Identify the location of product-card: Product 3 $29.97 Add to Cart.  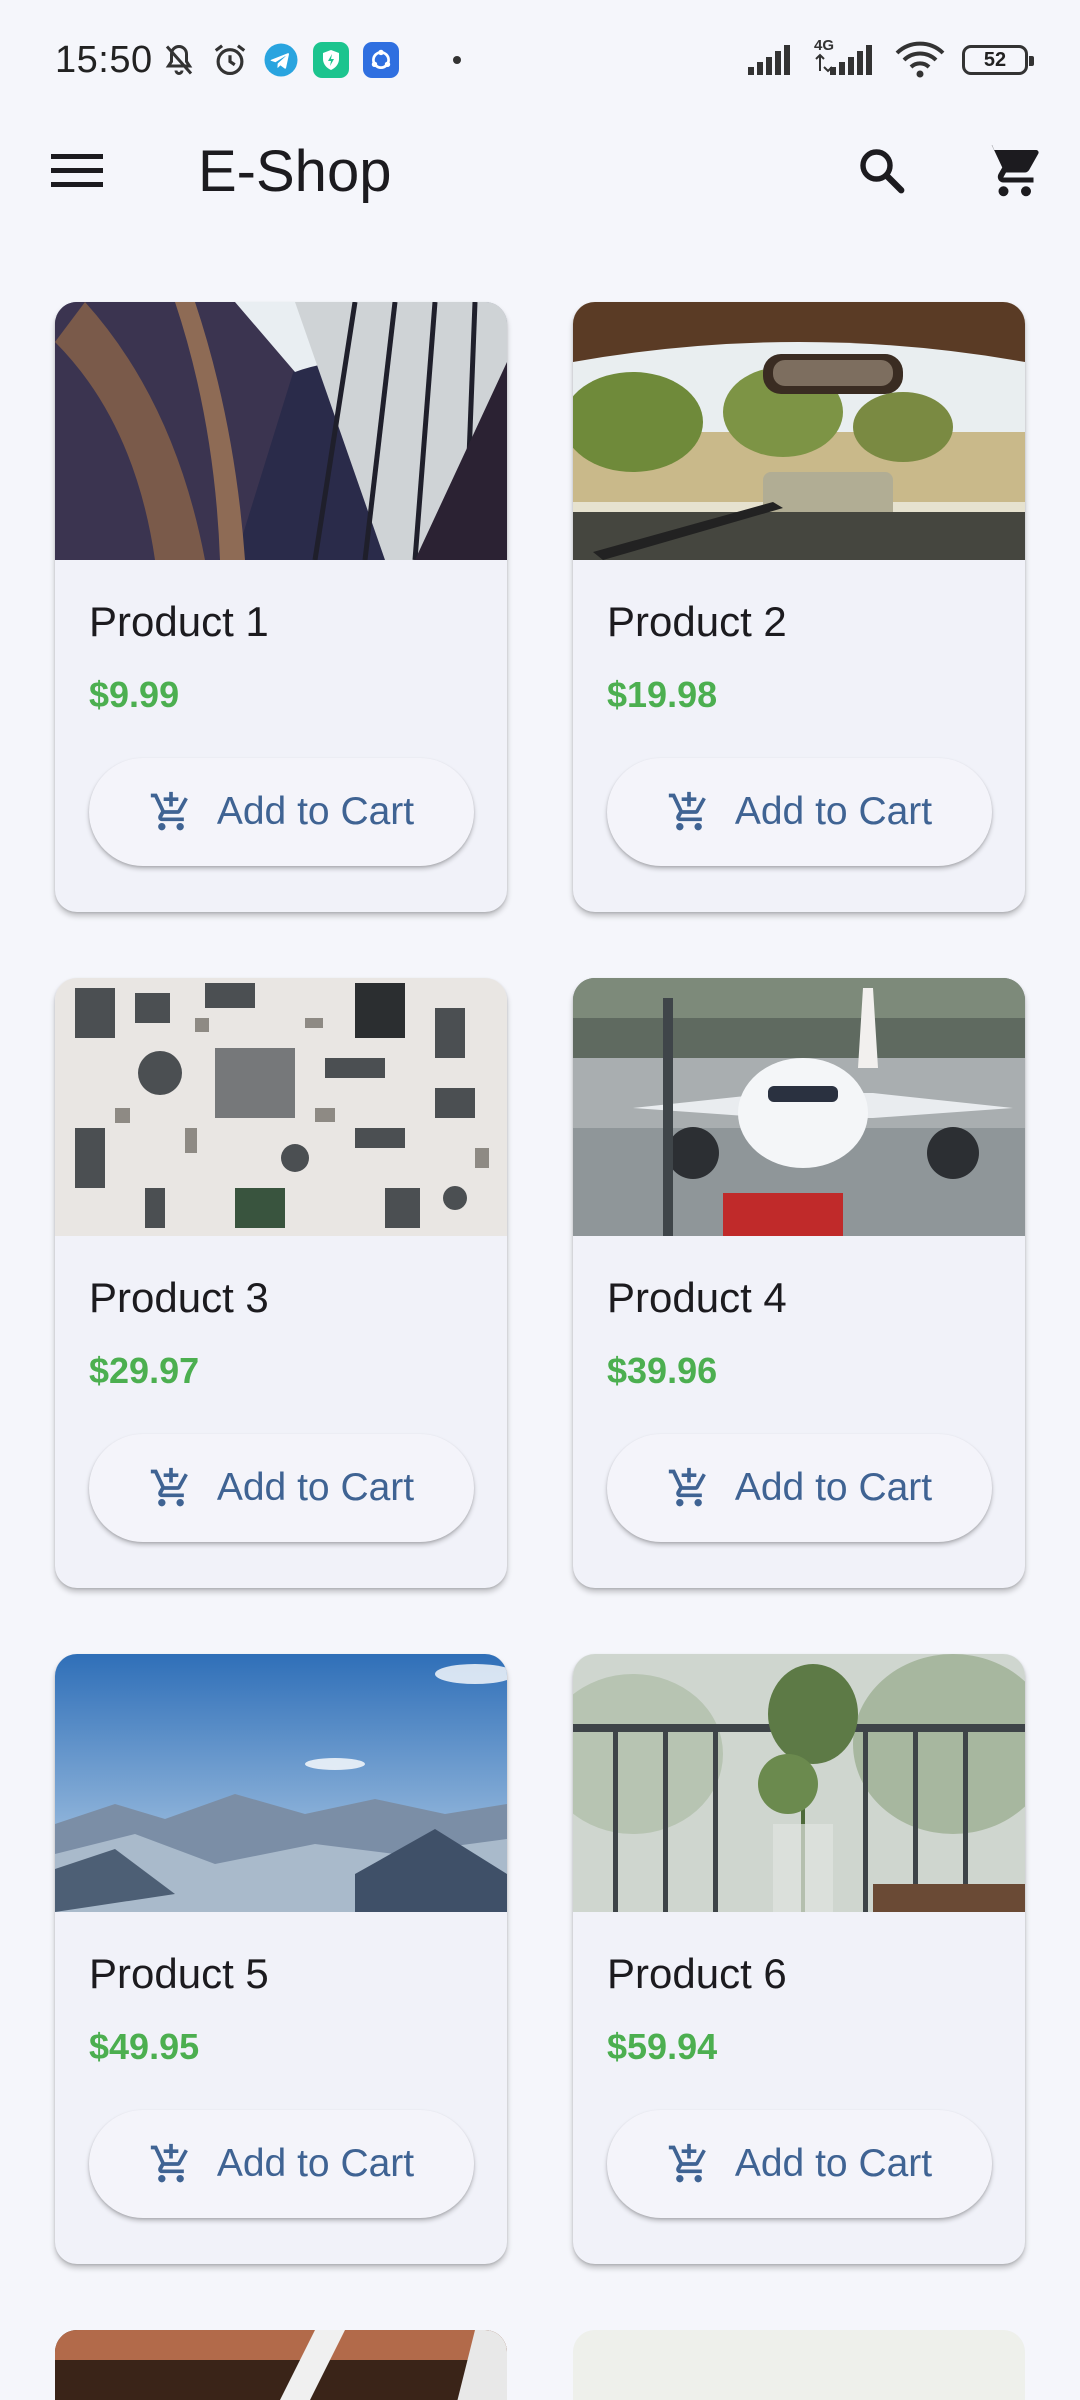
(281, 1283).